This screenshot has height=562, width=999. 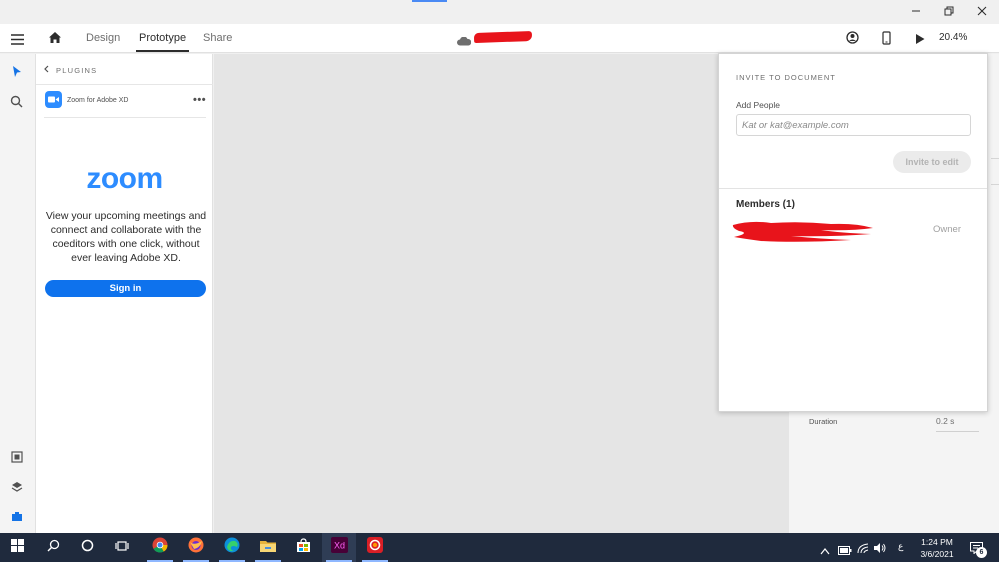 I want to click on cortana-circle-icon, so click(x=87, y=548).